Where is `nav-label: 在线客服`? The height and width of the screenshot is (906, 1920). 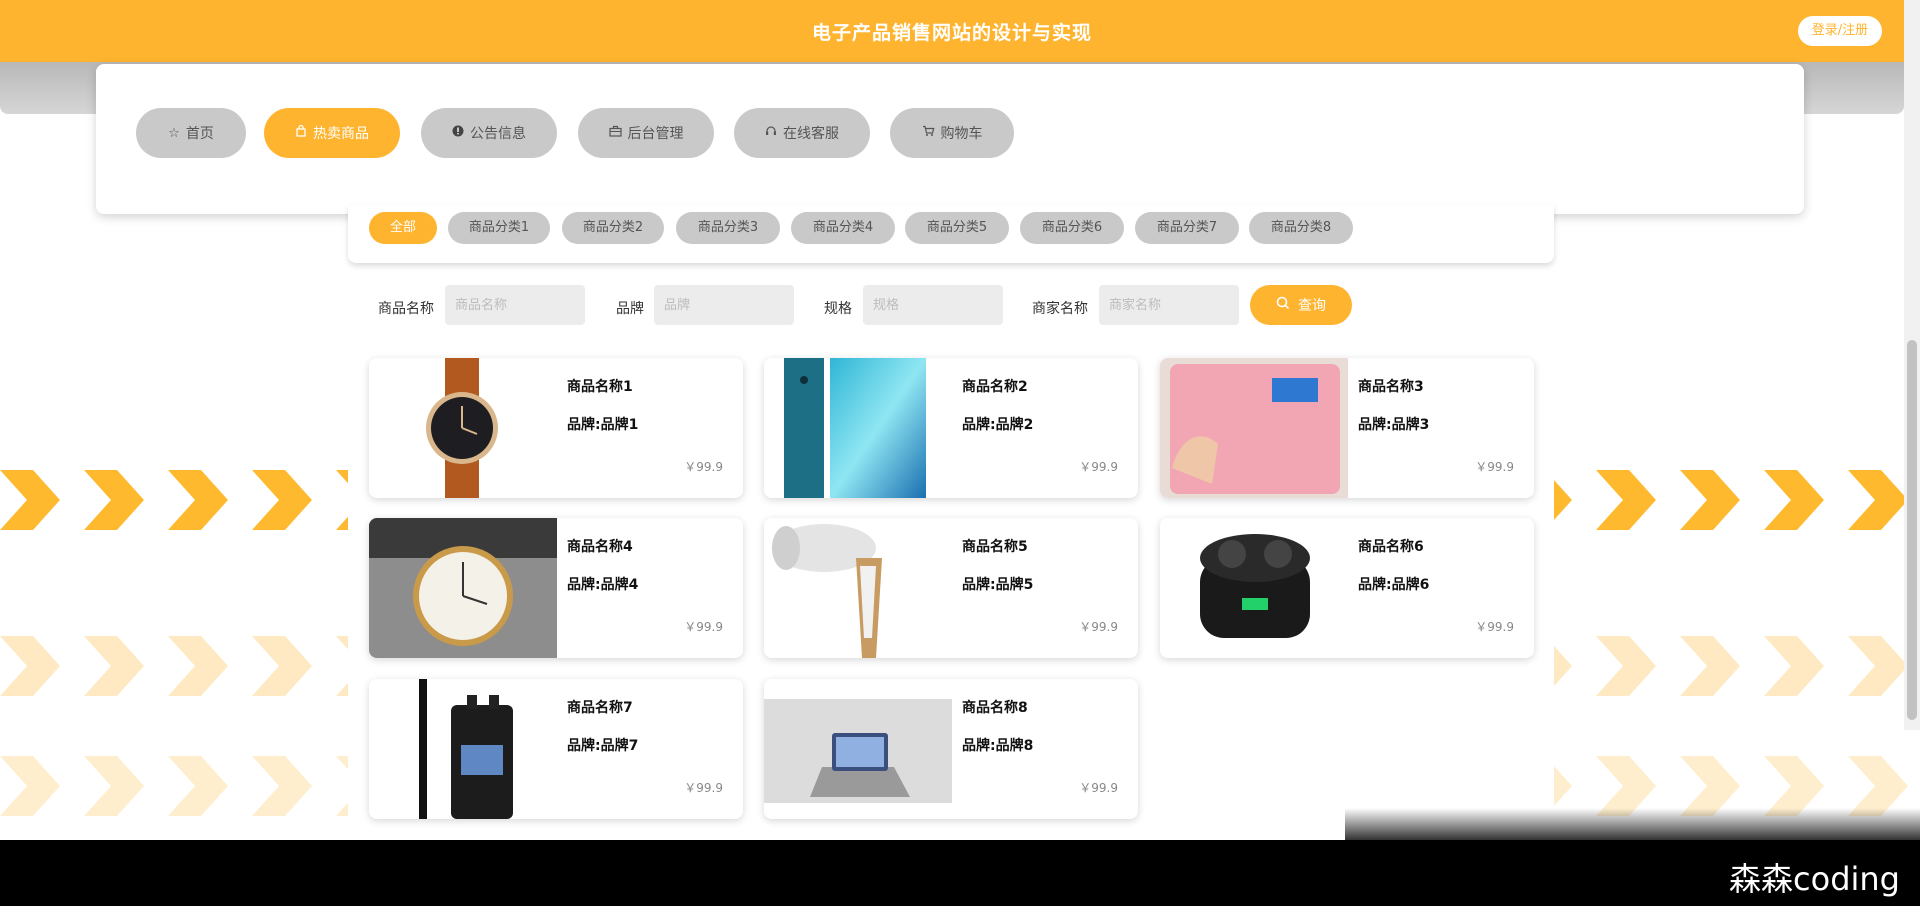 nav-label: 在线客服 is located at coordinates (811, 134).